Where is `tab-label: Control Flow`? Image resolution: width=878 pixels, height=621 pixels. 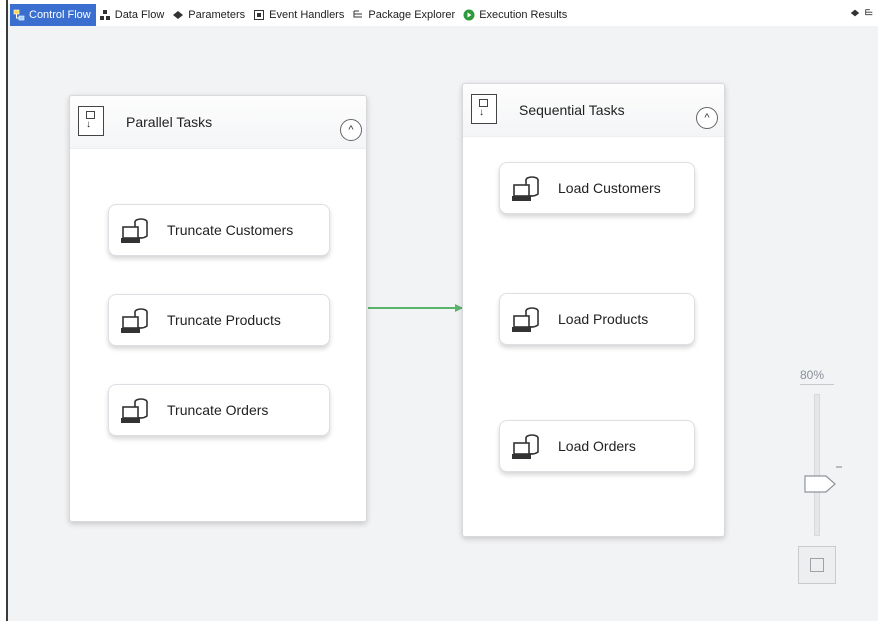 tab-label: Control Flow is located at coordinates (60, 15).